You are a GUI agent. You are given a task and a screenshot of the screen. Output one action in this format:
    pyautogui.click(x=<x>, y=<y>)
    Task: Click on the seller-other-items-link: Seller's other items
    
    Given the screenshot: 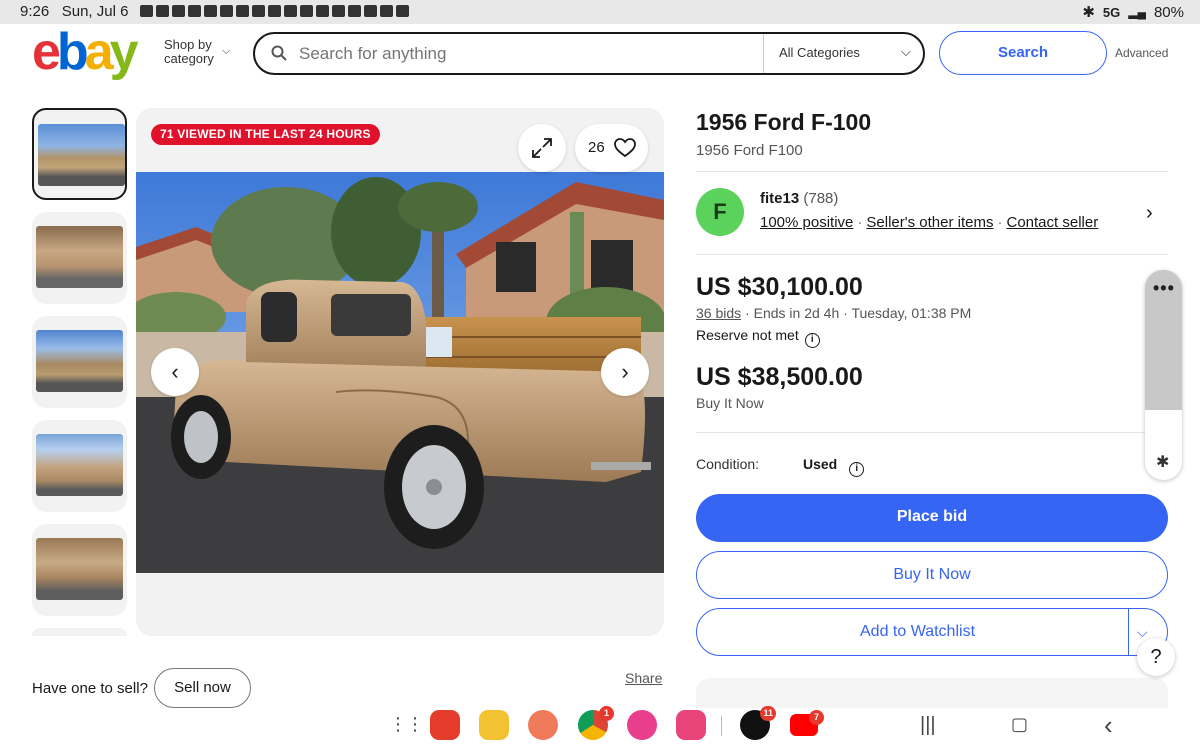 What is the action you would take?
    pyautogui.click(x=929, y=222)
    